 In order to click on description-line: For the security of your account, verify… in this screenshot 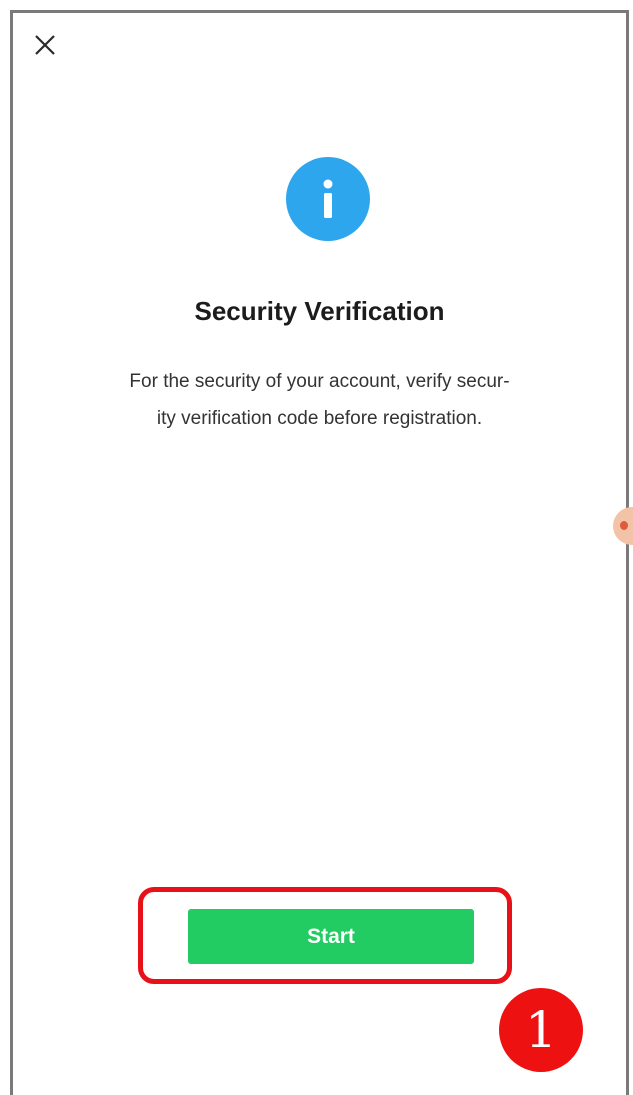, I will do `click(319, 381)`.